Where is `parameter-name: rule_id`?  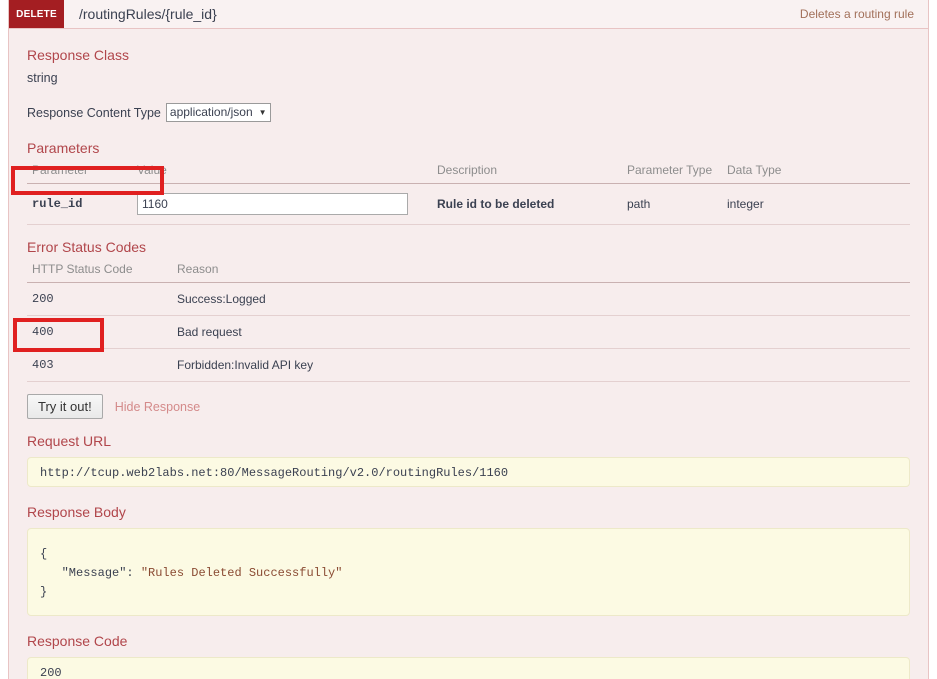 parameter-name: rule_id is located at coordinates (79, 204).